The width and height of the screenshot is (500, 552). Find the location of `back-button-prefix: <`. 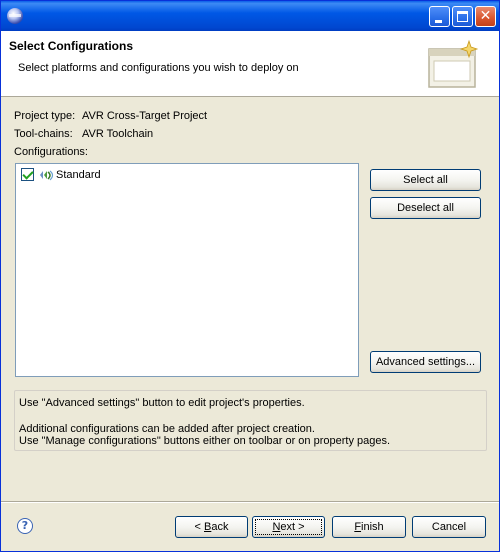

back-button-prefix: < is located at coordinates (199, 527).